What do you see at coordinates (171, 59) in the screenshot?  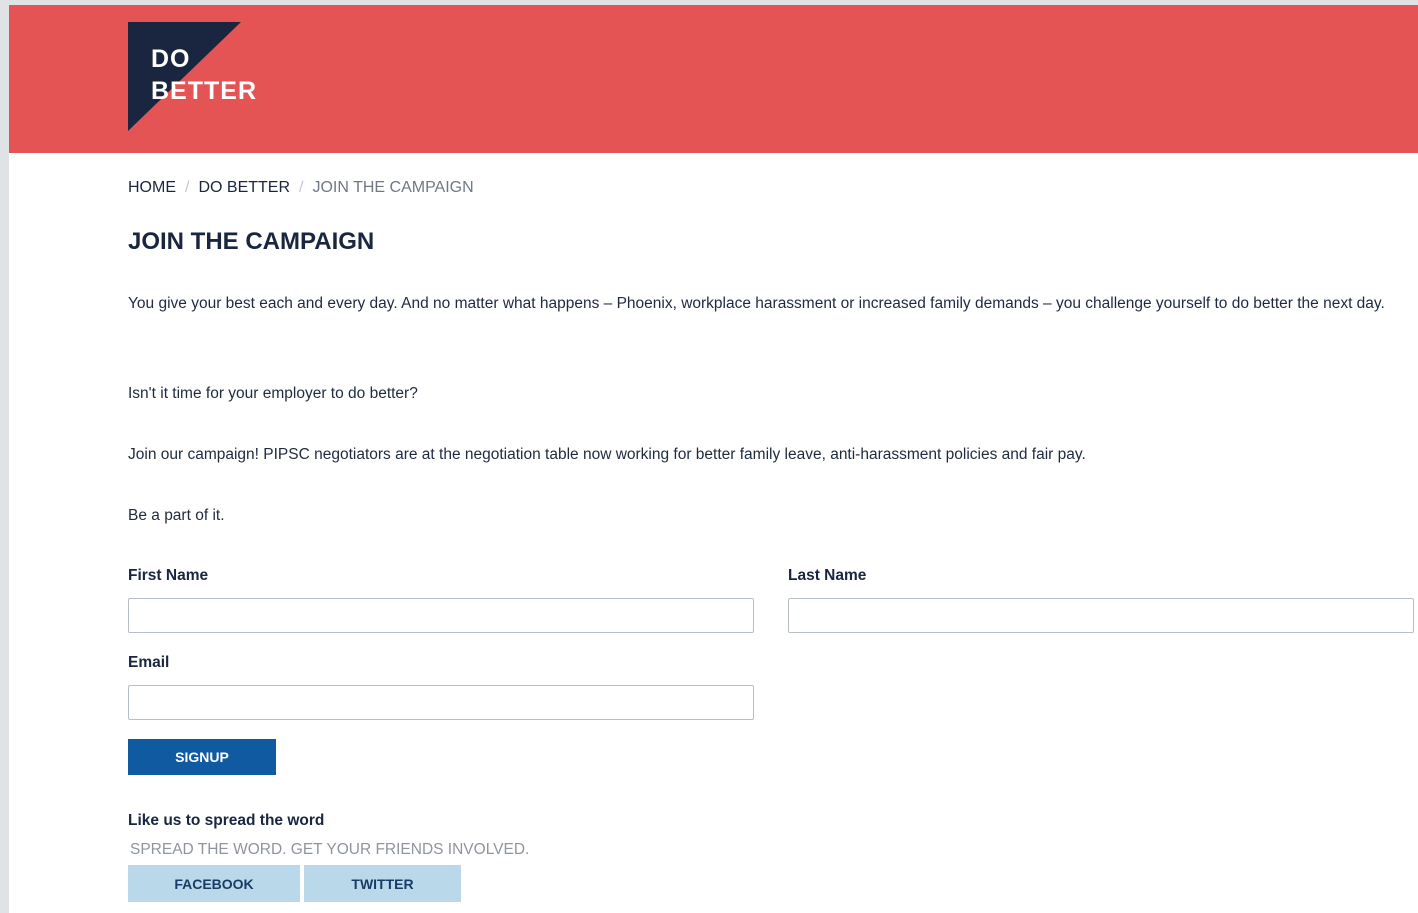 I see `logo-text-do: DO` at bounding box center [171, 59].